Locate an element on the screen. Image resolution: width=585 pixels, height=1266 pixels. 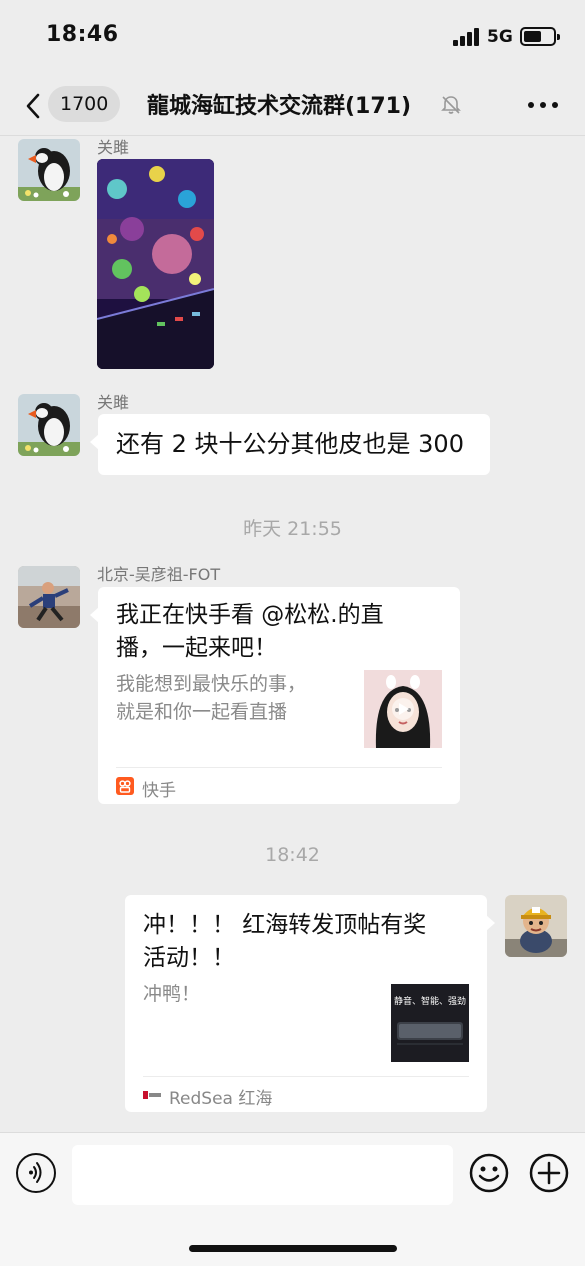
card-source-label: RedSea 红海 is located at coordinates (221, 1099).